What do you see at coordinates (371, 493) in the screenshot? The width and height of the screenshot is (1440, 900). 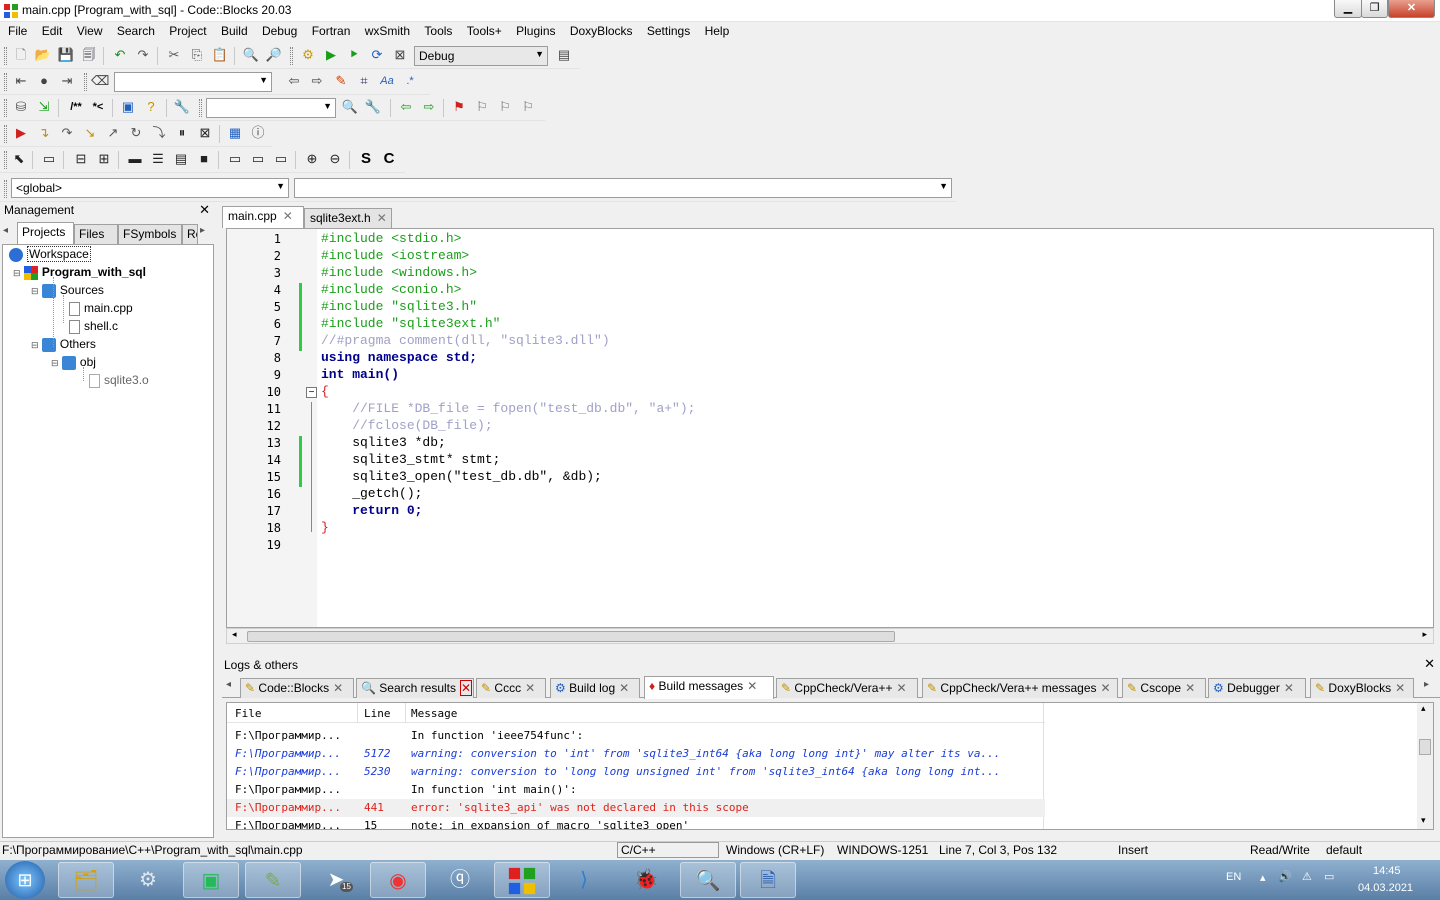 I see `code-line: _getch();` at bounding box center [371, 493].